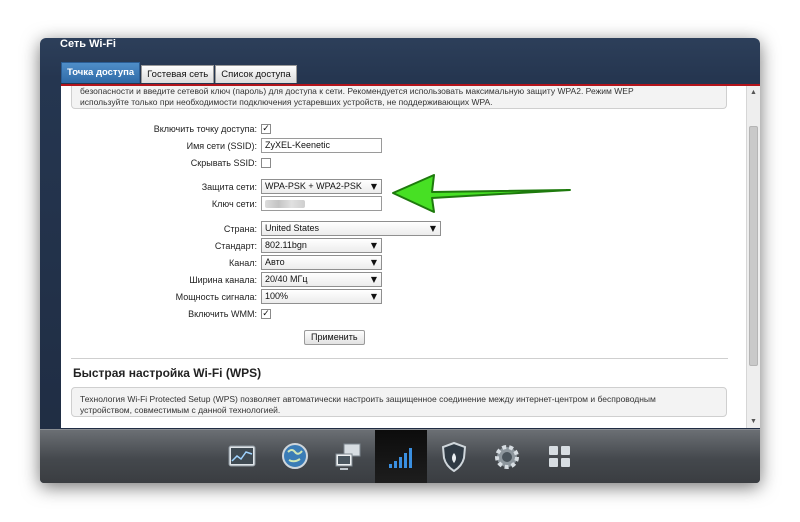 The width and height of the screenshot is (800, 522). Describe the element at coordinates (205, 128) in the screenshot. I see `enable-ap-label: Включить точку доступа:` at that location.